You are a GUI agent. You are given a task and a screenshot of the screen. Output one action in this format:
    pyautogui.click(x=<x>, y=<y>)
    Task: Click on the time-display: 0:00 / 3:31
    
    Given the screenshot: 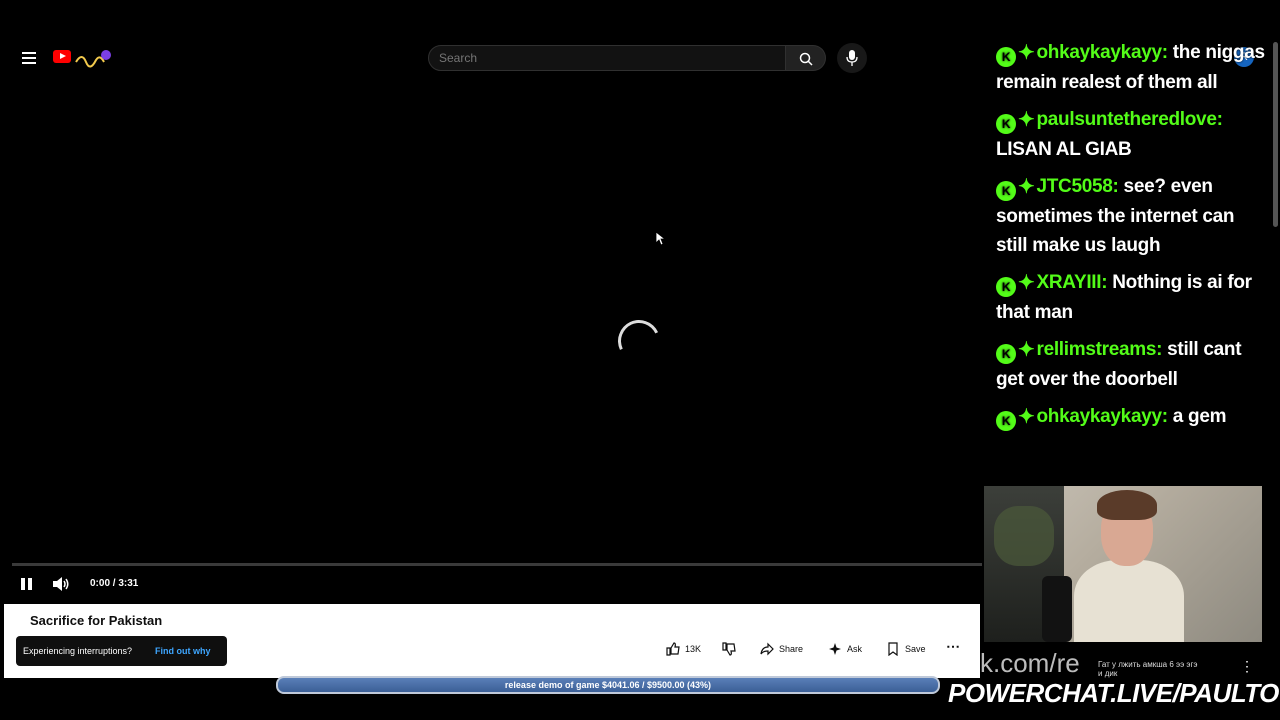 What is the action you would take?
    pyautogui.click(x=114, y=583)
    